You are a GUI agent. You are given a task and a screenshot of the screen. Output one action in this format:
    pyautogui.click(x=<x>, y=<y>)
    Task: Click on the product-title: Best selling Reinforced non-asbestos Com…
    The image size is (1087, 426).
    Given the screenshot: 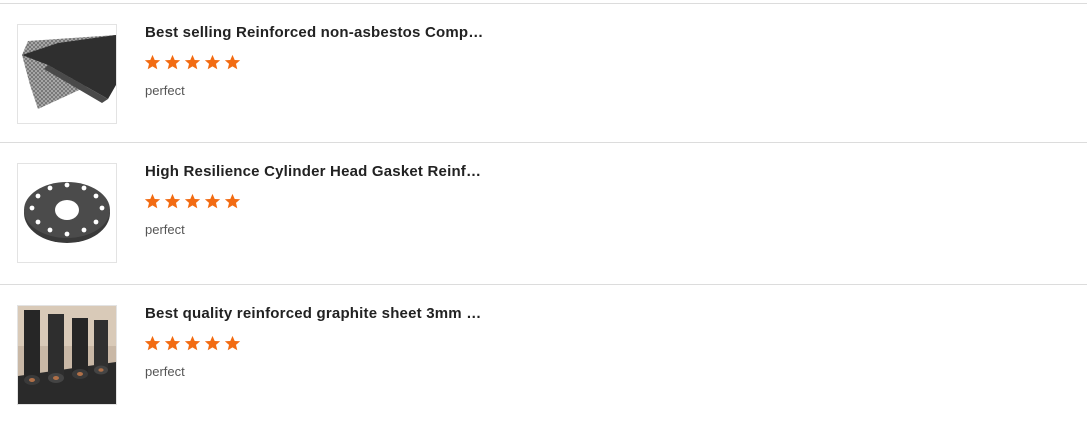 What is the action you would take?
    pyautogui.click(x=317, y=32)
    